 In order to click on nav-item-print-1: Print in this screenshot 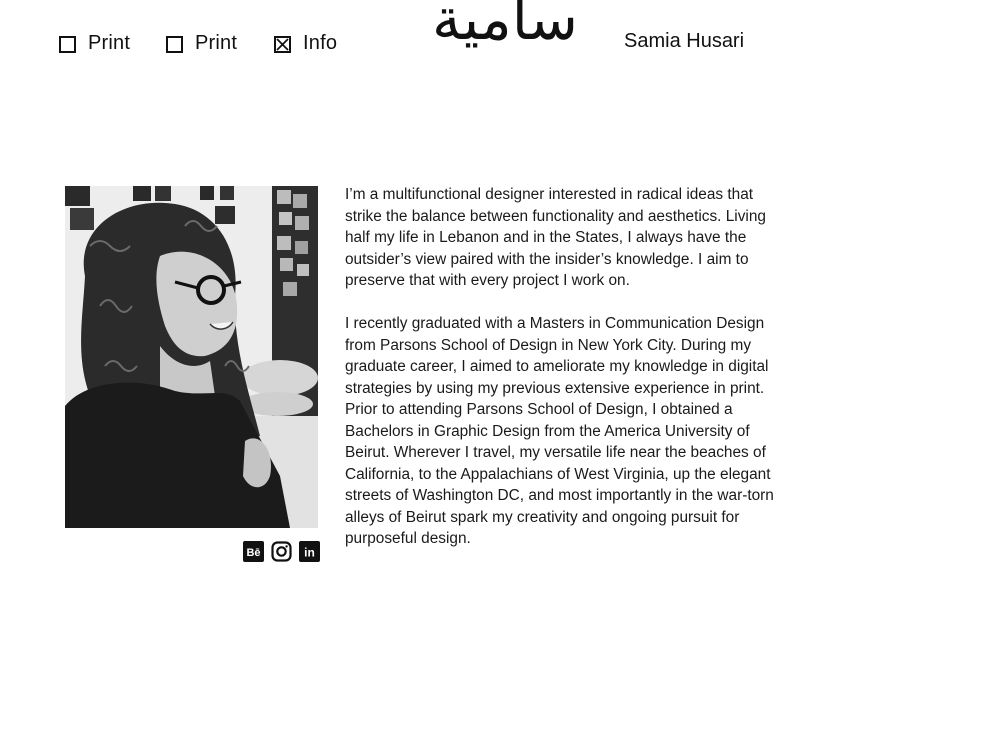, I will do `click(94, 43)`.